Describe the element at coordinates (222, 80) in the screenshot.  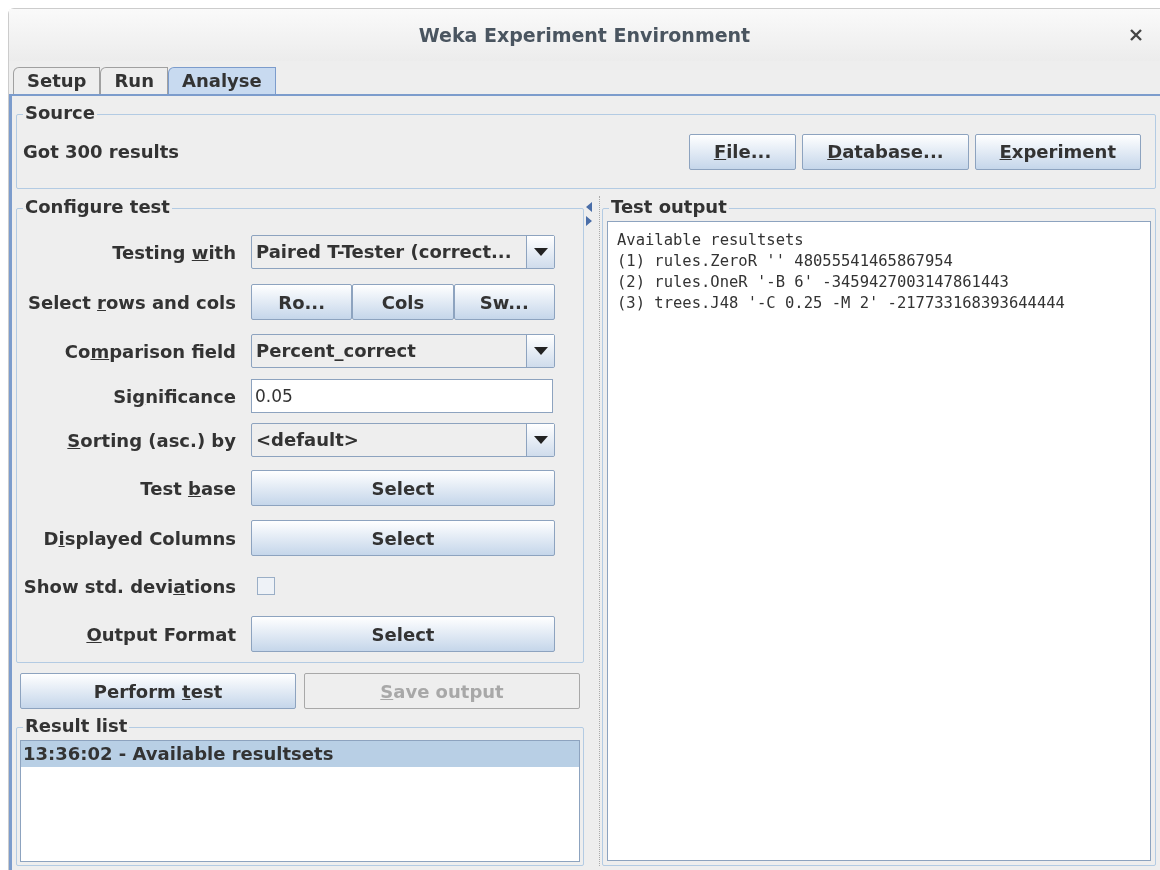
I see `tab: Analyse` at that location.